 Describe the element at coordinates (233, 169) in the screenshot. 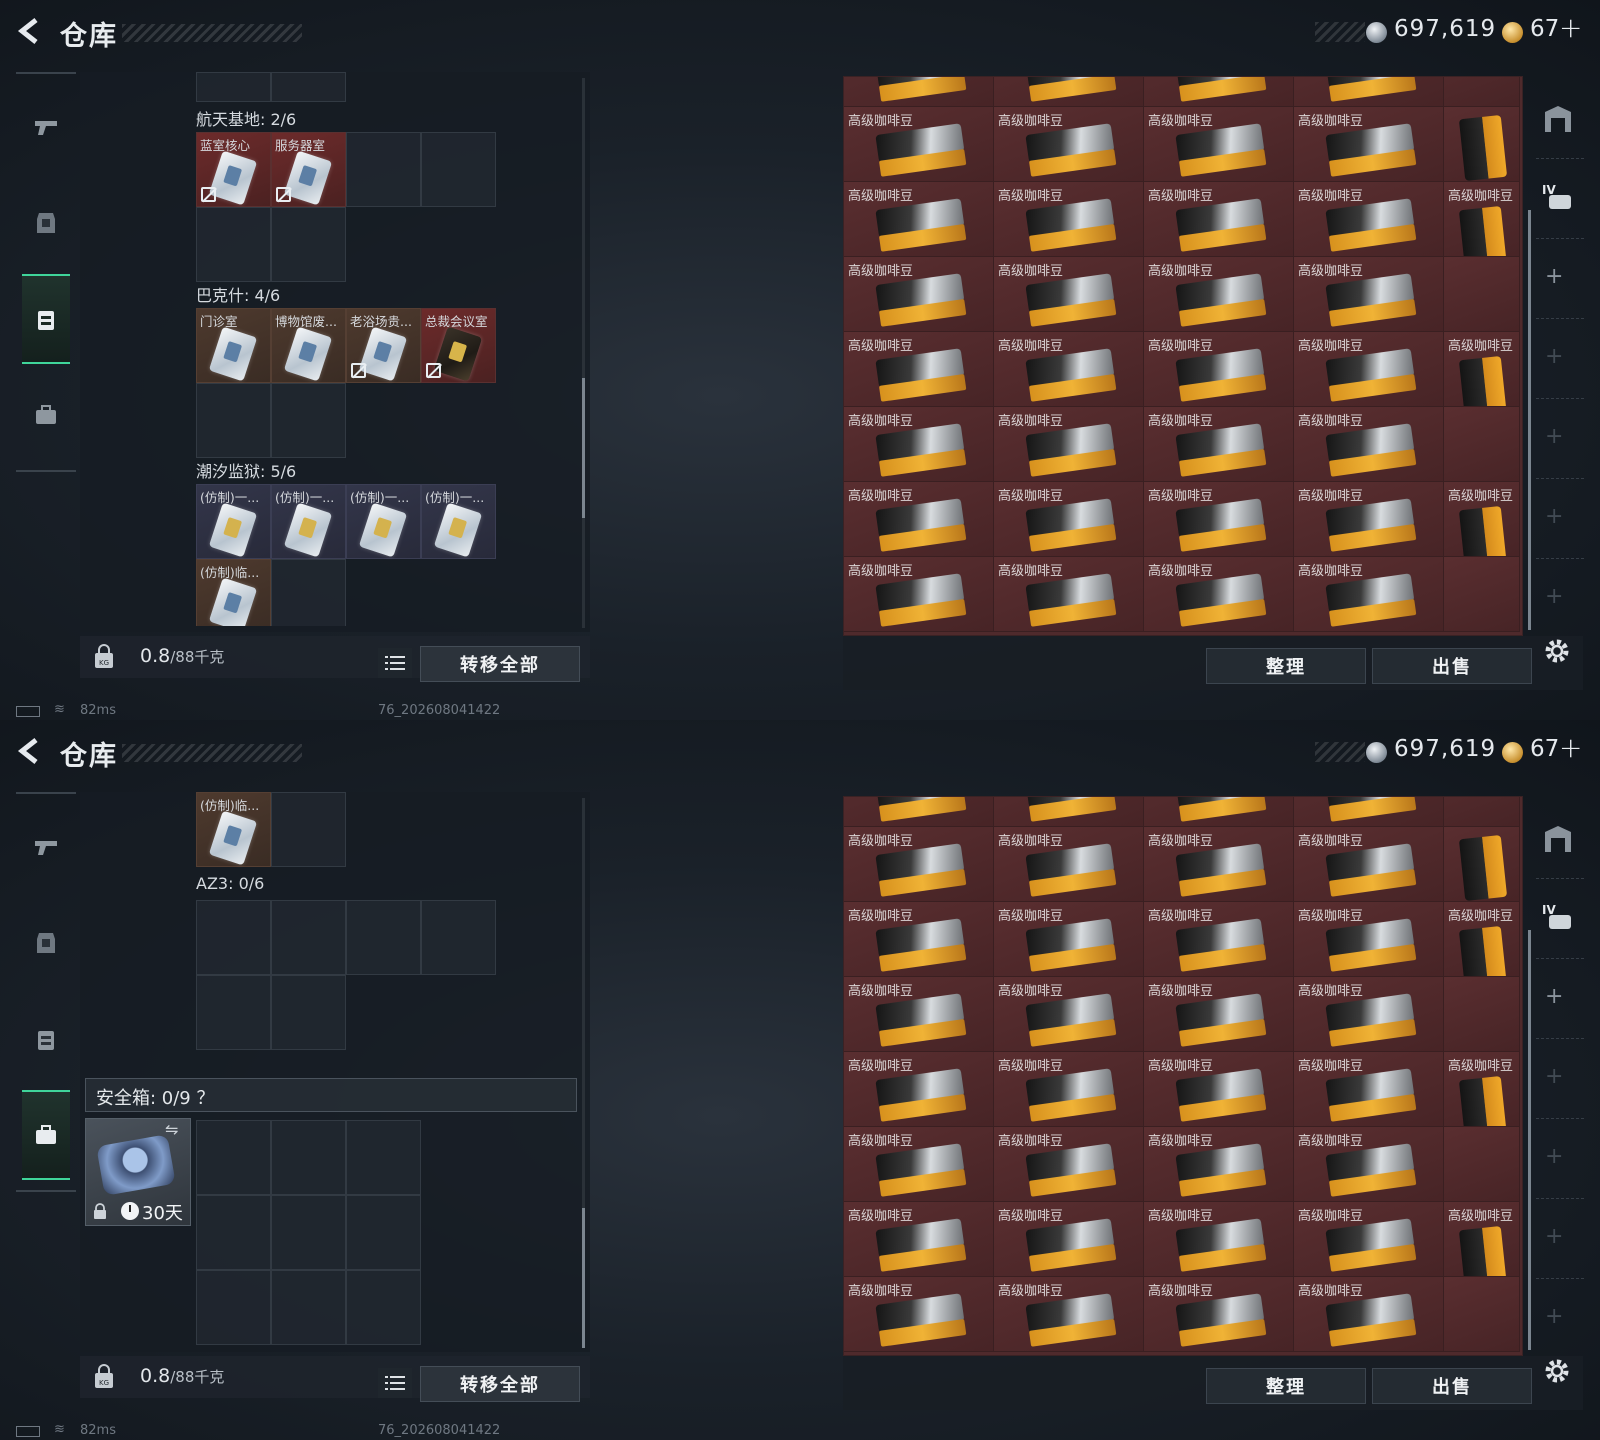

I see `item-keycard: 蓝室核心` at that location.